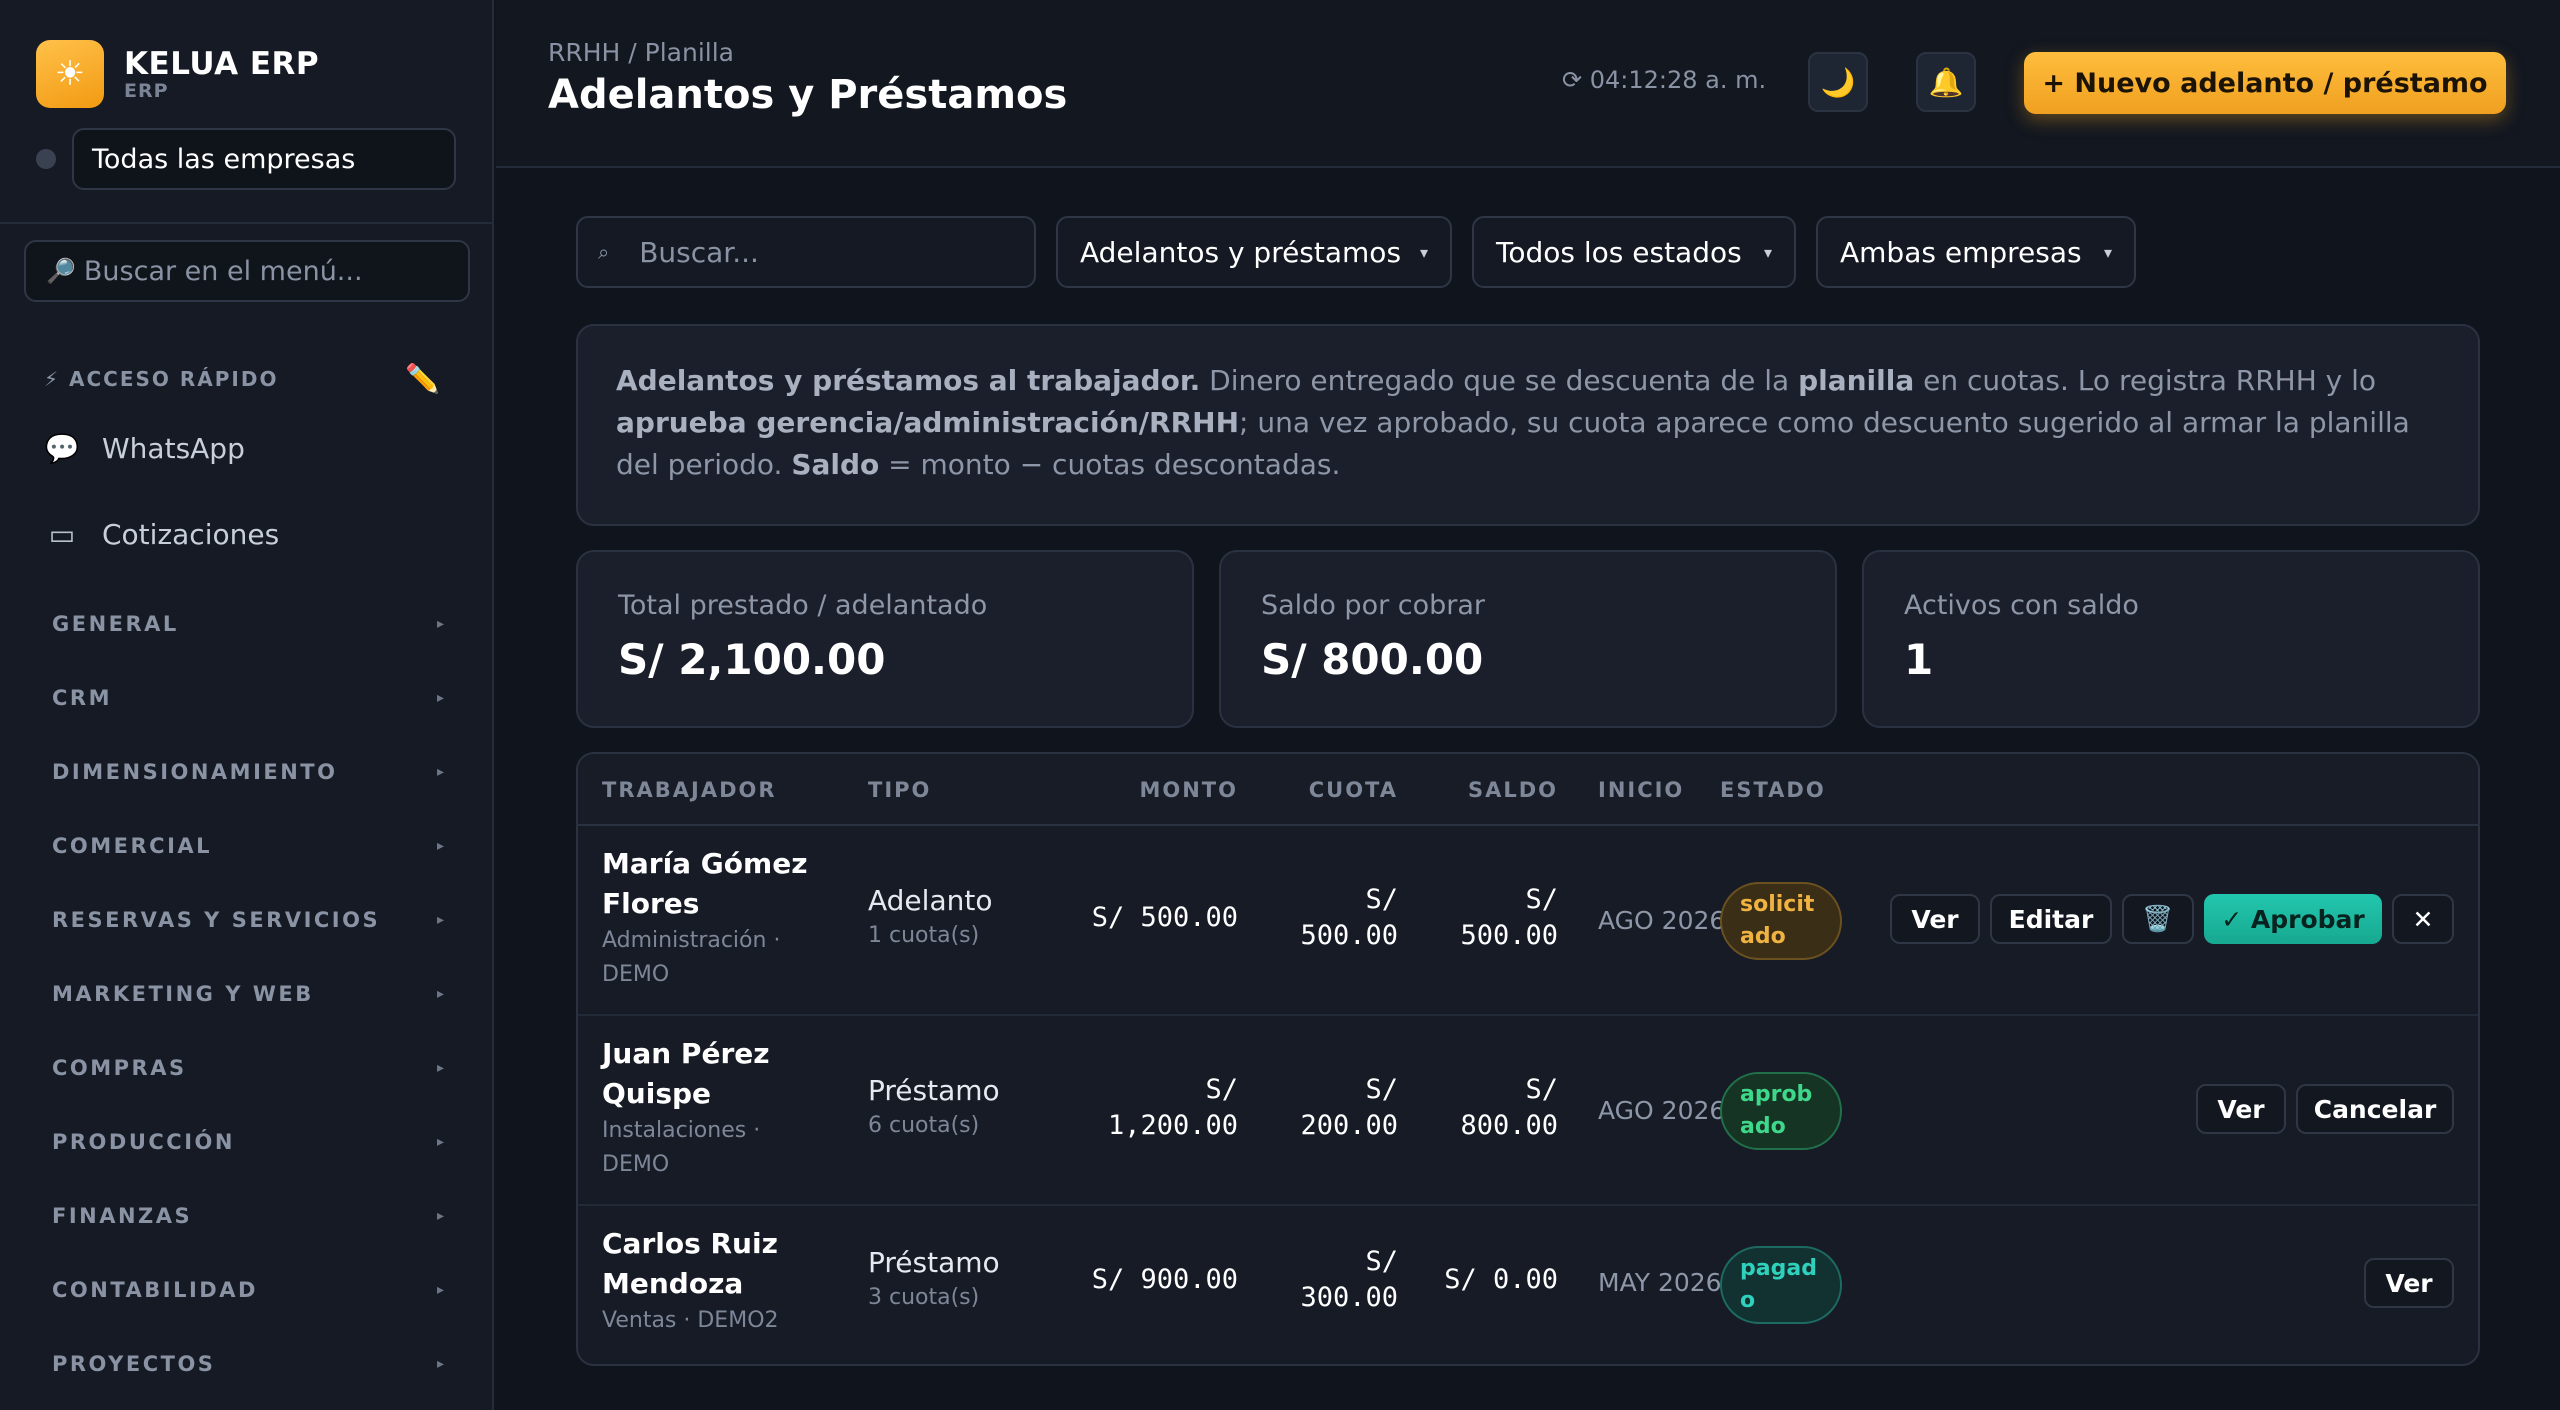 This screenshot has width=2560, height=1410. I want to click on amount-value: S/, so click(1221, 1089).